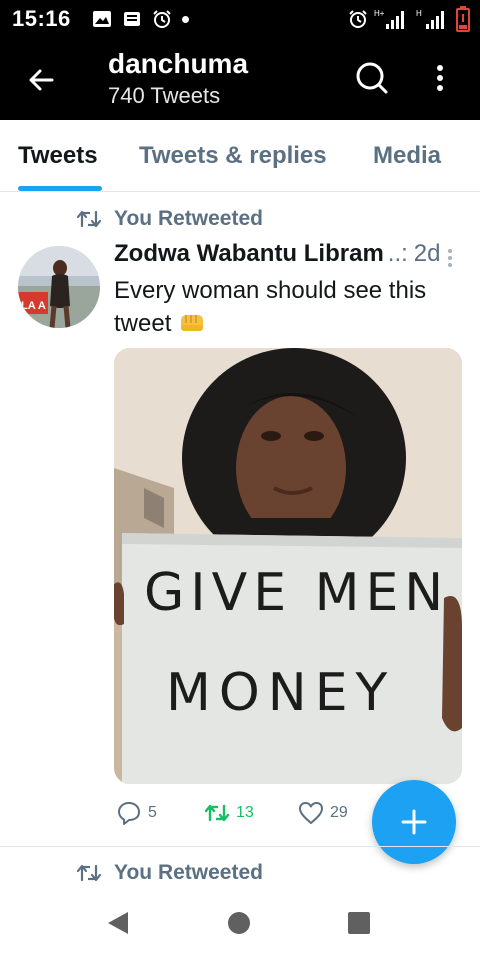  What do you see at coordinates (192, 323) in the screenshot?
I see `oncoming-fist-emoji` at bounding box center [192, 323].